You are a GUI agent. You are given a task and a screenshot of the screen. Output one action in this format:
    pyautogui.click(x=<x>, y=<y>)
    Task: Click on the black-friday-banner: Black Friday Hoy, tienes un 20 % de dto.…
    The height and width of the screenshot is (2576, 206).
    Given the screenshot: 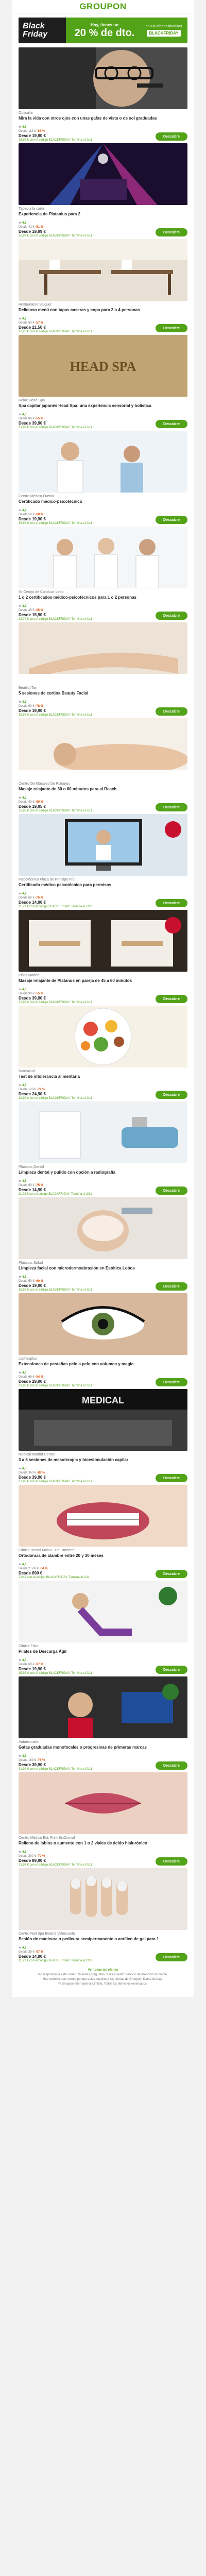 What is the action you would take?
    pyautogui.click(x=103, y=30)
    